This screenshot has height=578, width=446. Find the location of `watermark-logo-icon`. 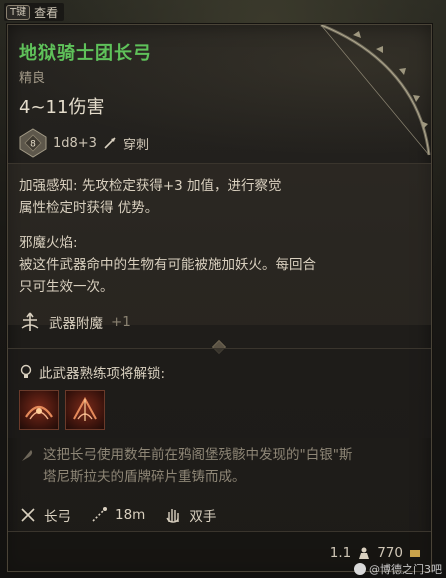

watermark-logo-icon is located at coordinates (360, 569).